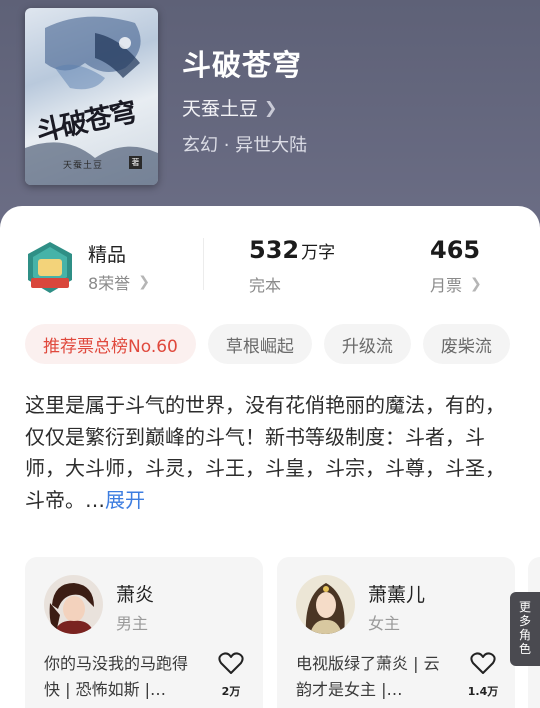  Describe the element at coordinates (242, 65) in the screenshot. I see `book-title: 斗破苍穹` at that location.